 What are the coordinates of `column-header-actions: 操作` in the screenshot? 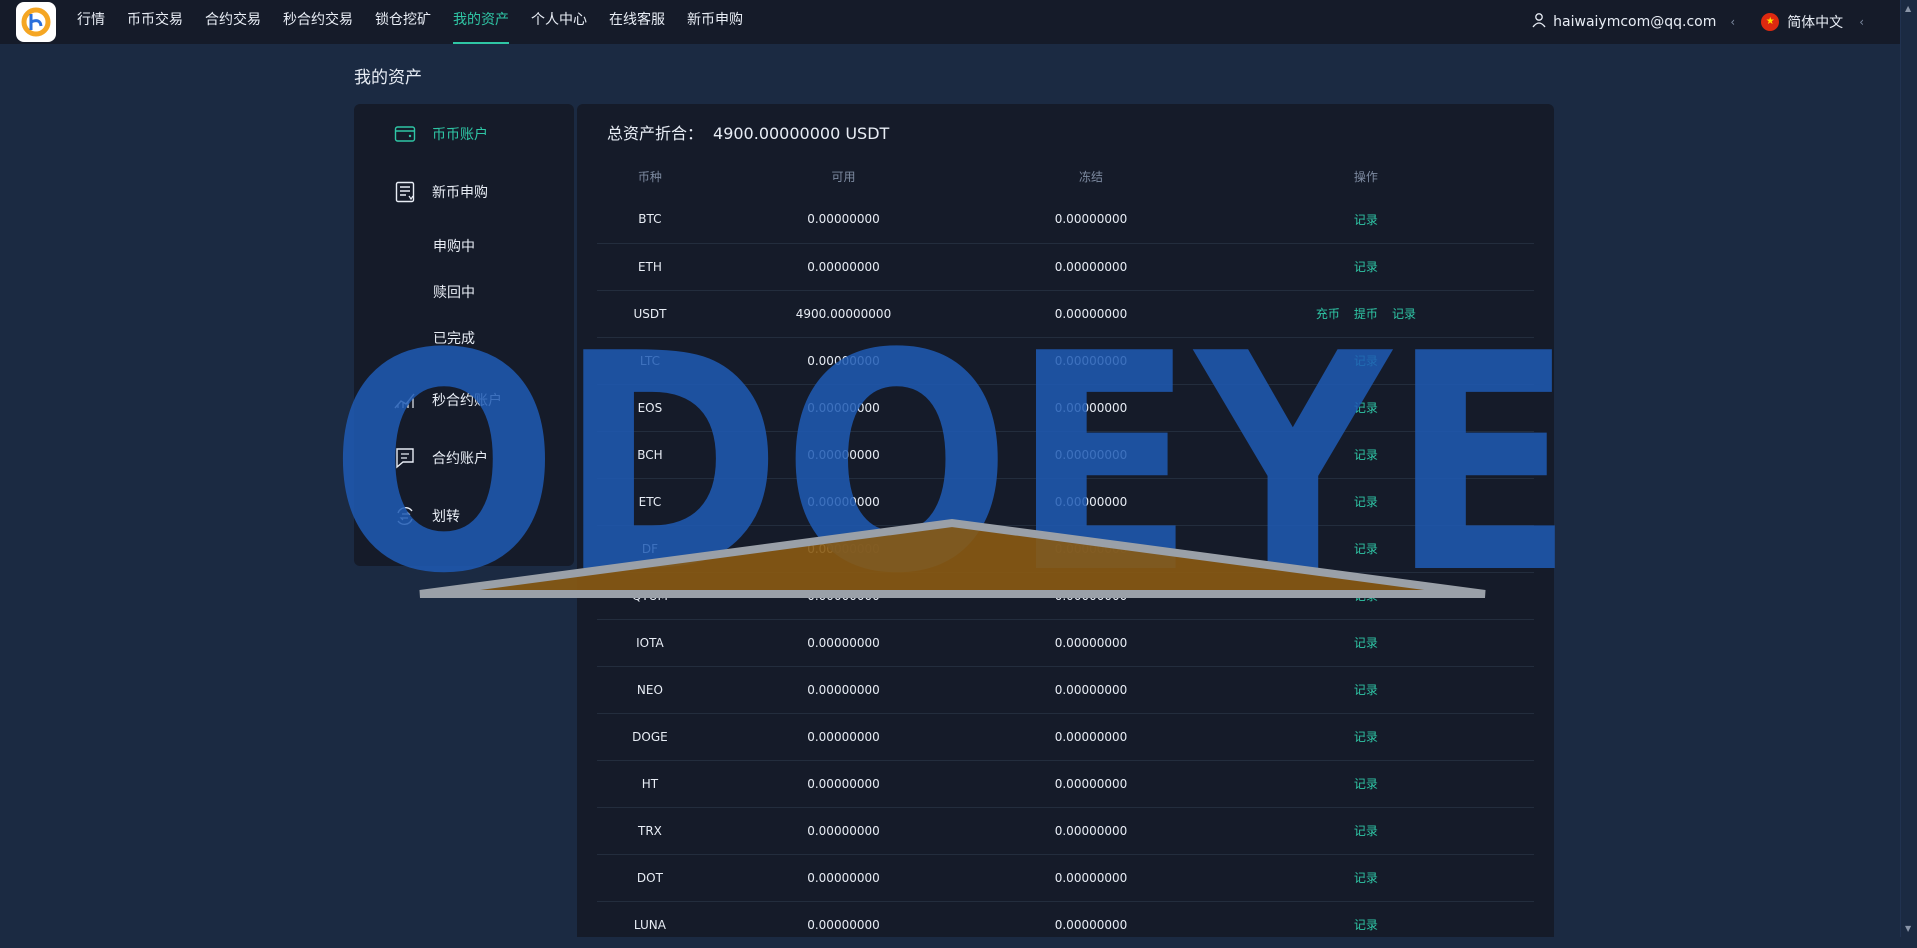 It's located at (1365, 176).